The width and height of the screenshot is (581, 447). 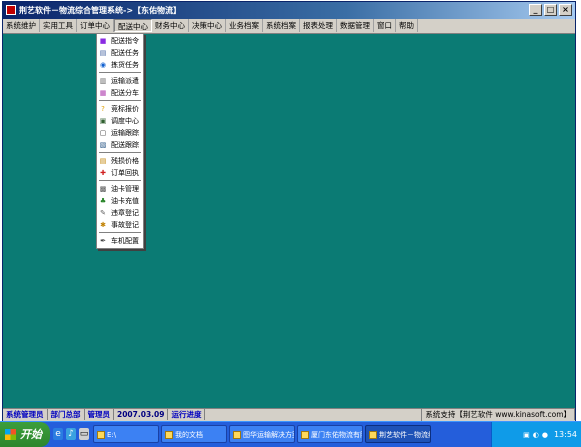 What do you see at coordinates (125, 145) in the screenshot?
I see `dropdown-item-label: 配送跟踪` at bounding box center [125, 145].